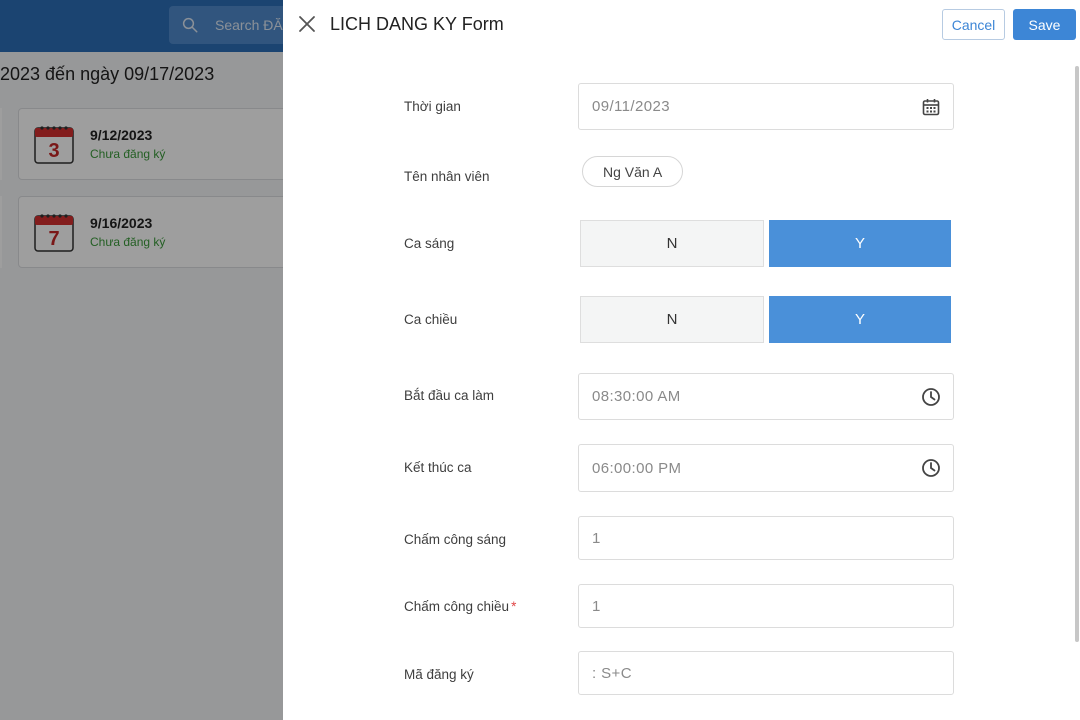 The image size is (1080, 720). What do you see at coordinates (439, 674) in the screenshot?
I see `ma-dang-ky-label: Mã đăng ký` at bounding box center [439, 674].